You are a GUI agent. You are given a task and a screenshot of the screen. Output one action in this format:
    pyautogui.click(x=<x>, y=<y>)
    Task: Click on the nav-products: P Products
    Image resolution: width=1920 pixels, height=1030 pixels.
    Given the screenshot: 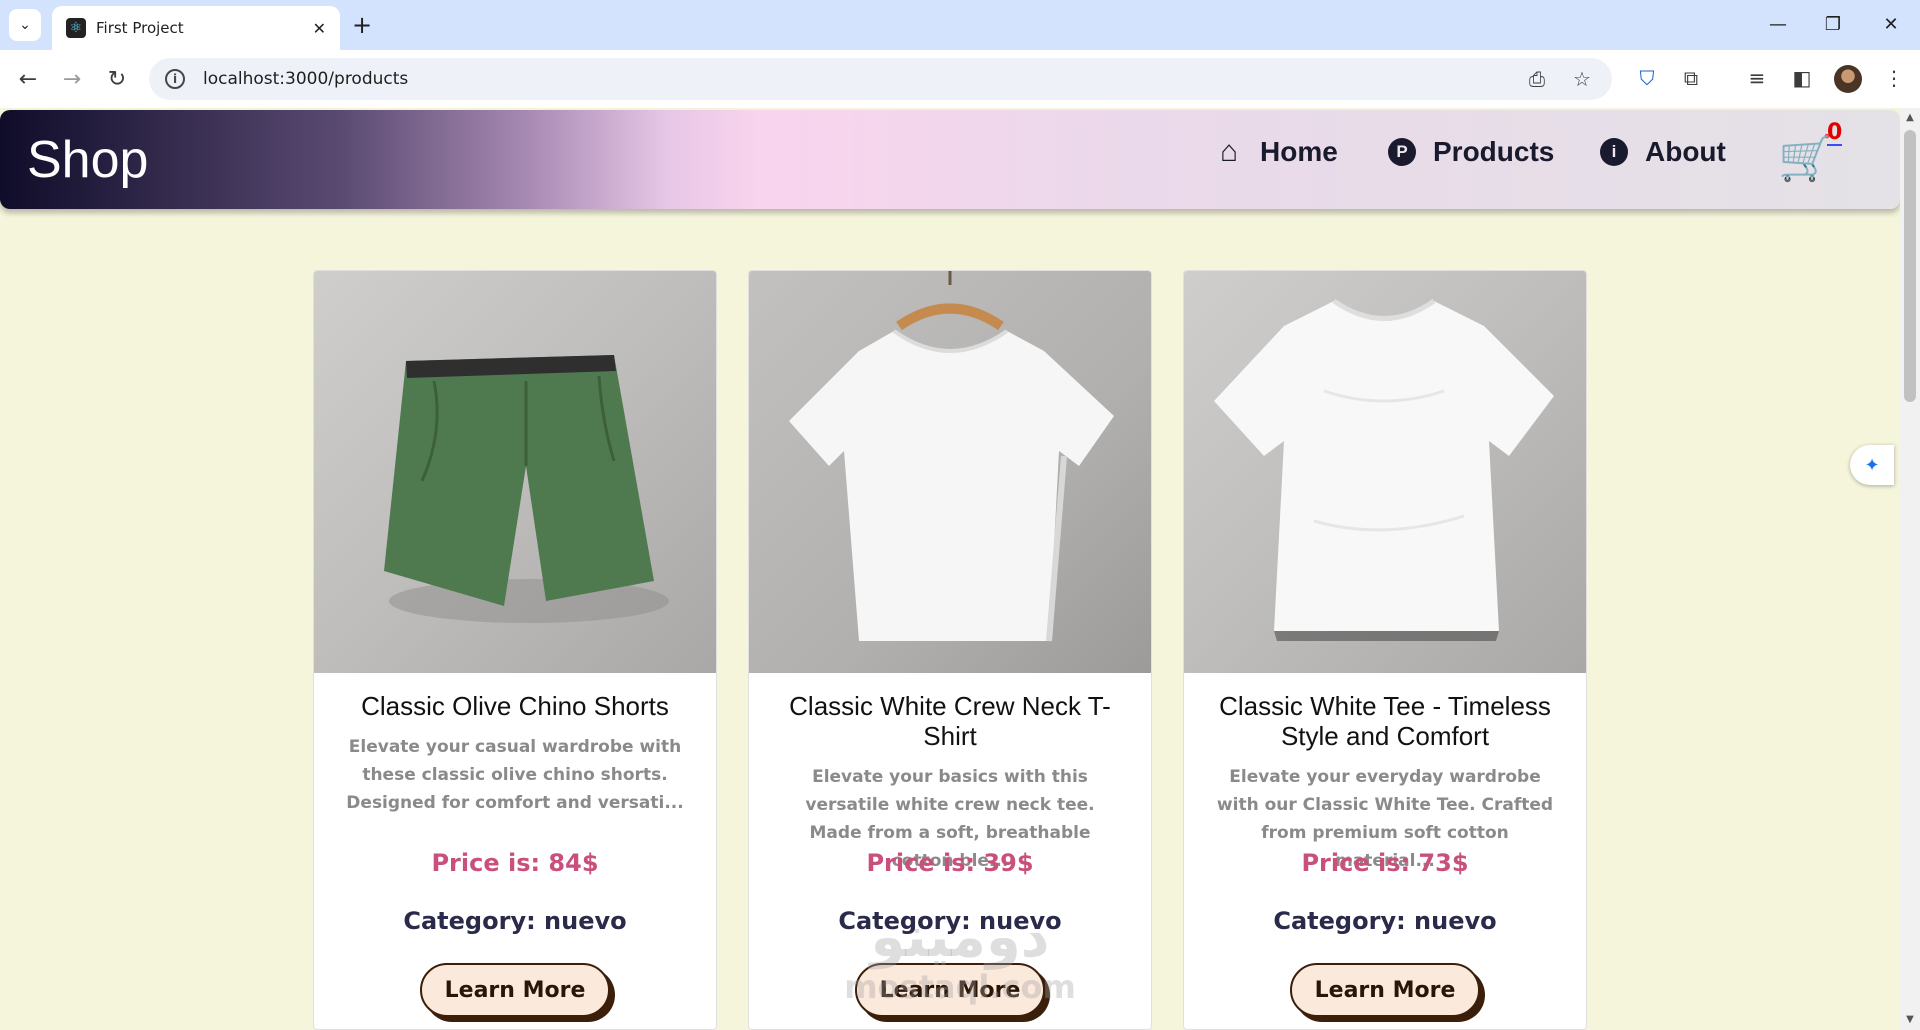 What is the action you would take?
    pyautogui.click(x=1471, y=152)
    